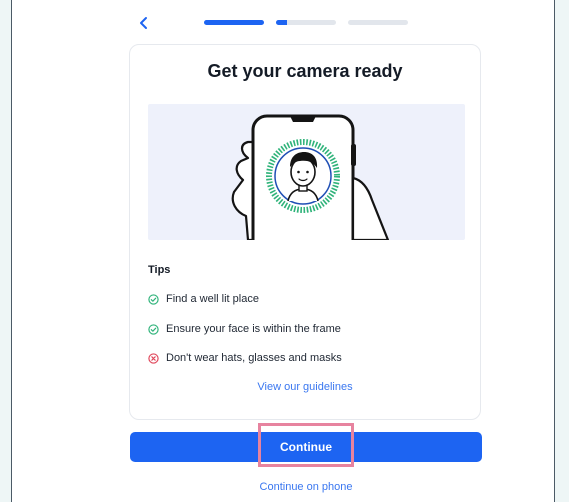  I want to click on right-hand-illustration, so click(370, 208).